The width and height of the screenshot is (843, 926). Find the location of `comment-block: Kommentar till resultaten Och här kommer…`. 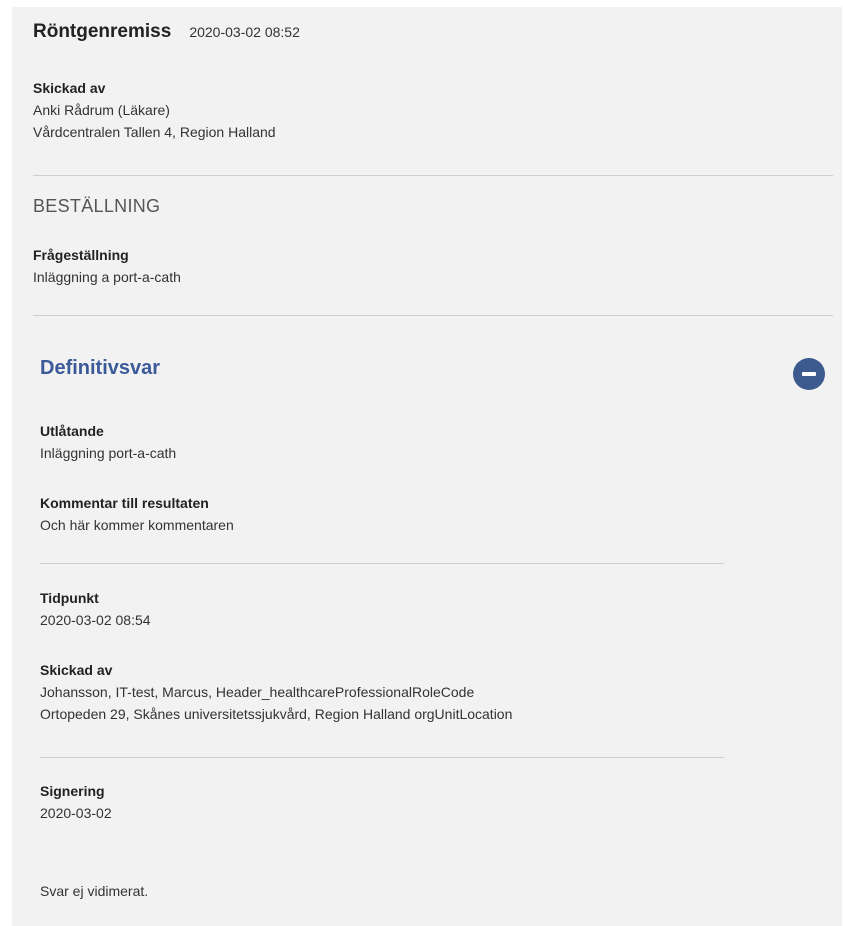

comment-block: Kommentar till resultaten Och här kommer… is located at coordinates (137, 514).